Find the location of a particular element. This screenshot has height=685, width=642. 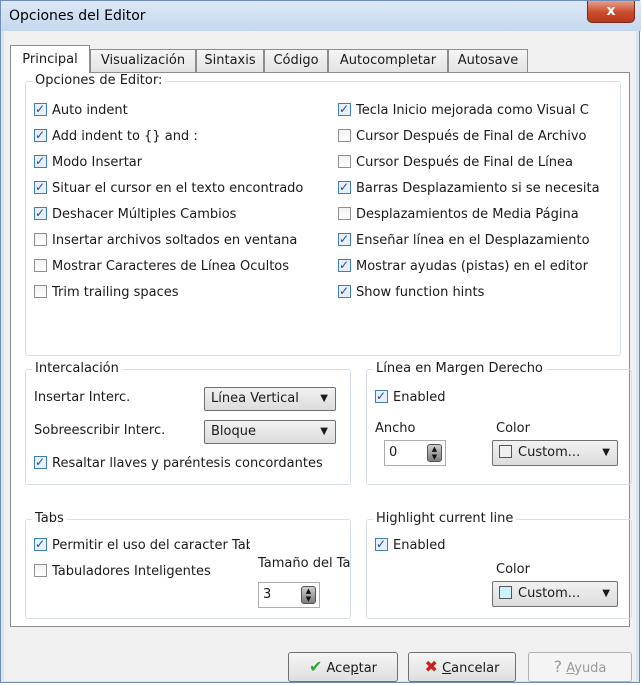

tab-autocompletar: Autocompletar is located at coordinates (388, 60).